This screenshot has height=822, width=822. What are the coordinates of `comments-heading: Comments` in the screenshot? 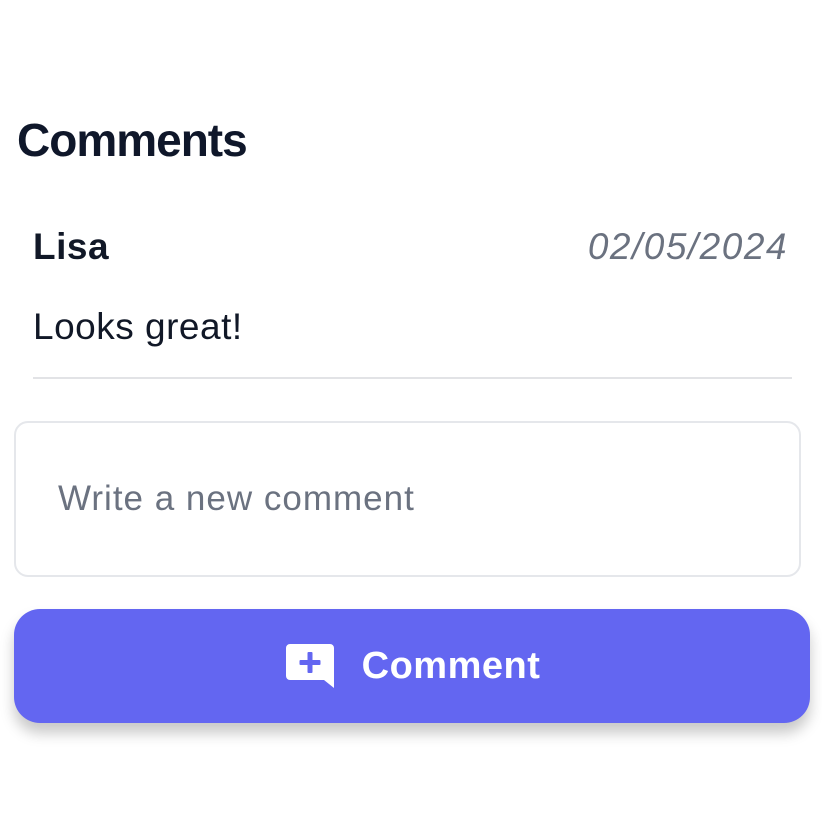 It's located at (132, 140).